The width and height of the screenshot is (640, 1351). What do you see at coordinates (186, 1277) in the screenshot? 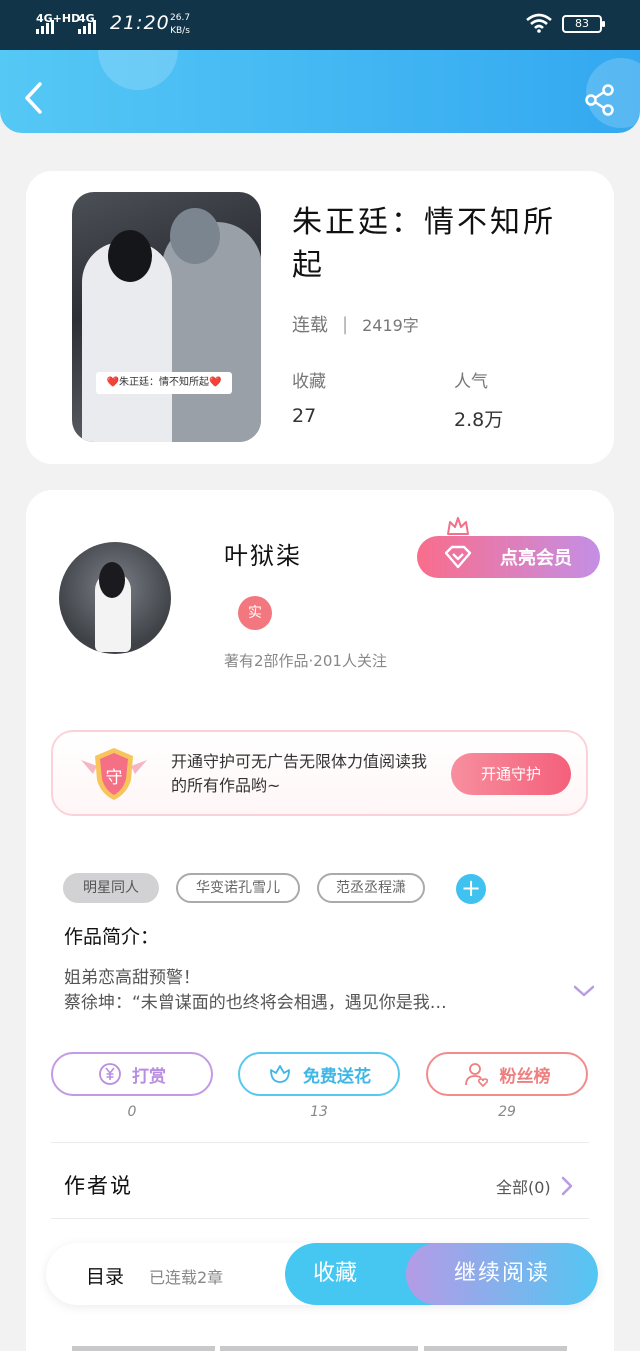
I see `chapter-count: 已连载2章` at bounding box center [186, 1277].